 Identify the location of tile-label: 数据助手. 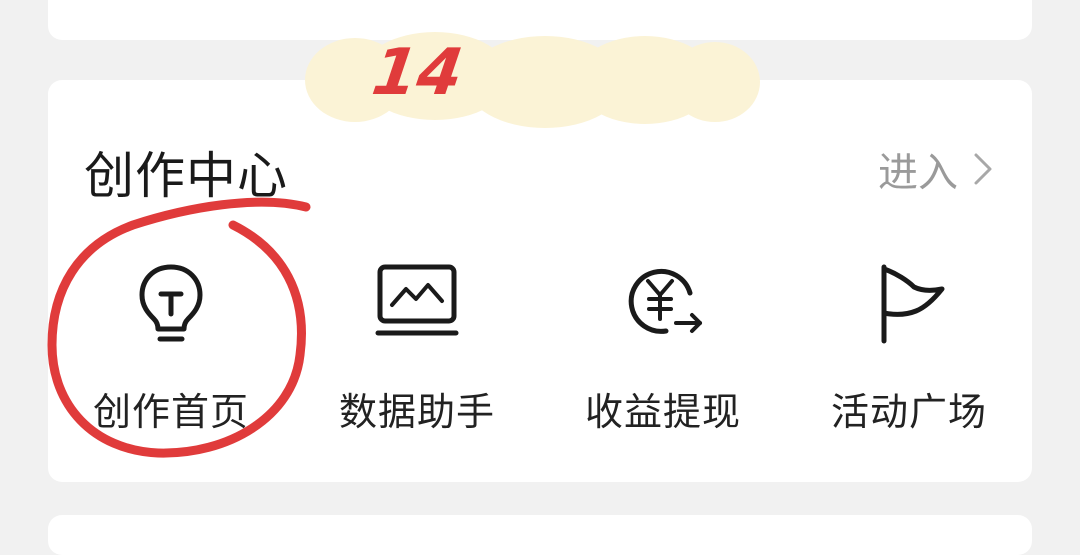
(416, 412).